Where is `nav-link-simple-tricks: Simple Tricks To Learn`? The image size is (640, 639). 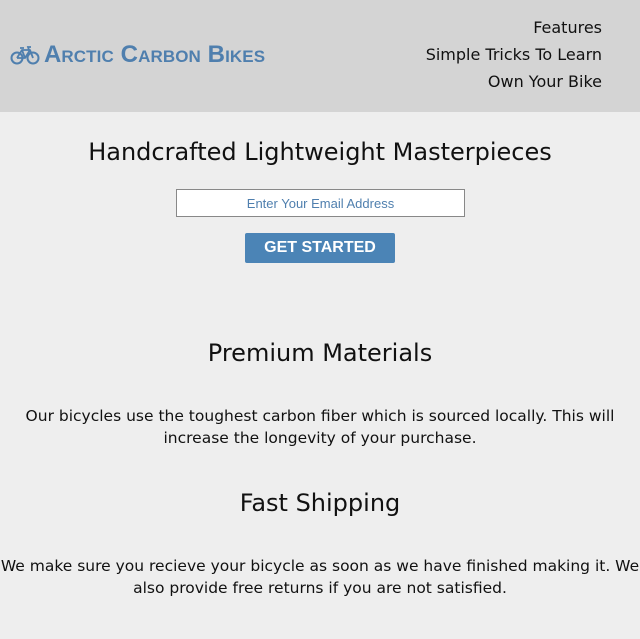
nav-link-simple-tricks: Simple Tricks To Learn is located at coordinates (514, 54).